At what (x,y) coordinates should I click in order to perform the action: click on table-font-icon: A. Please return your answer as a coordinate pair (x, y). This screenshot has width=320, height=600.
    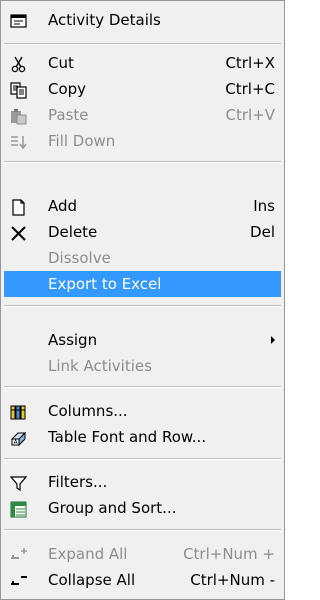
    Looking at the image, I should click on (18, 438).